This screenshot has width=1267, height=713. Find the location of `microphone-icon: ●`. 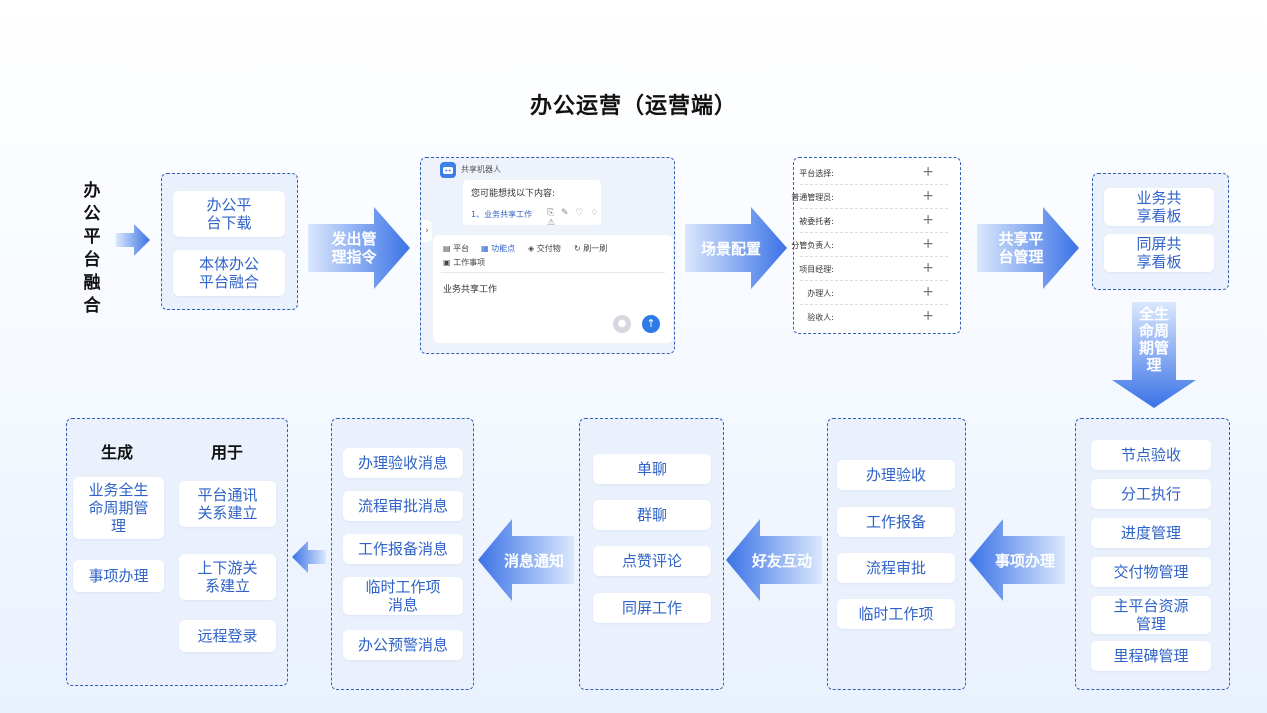

microphone-icon: ● is located at coordinates (622, 324).